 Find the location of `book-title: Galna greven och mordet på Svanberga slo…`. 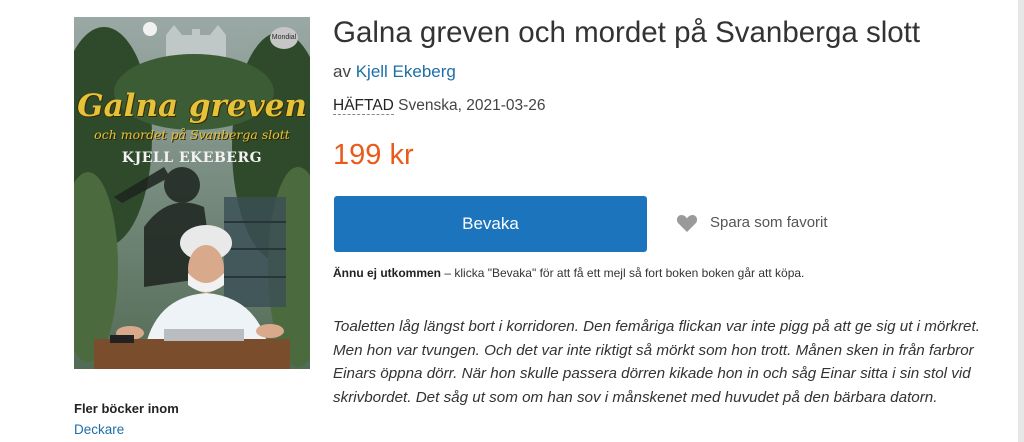

book-title: Galna greven och mordet på Svanberga slo… is located at coordinates (627, 32).